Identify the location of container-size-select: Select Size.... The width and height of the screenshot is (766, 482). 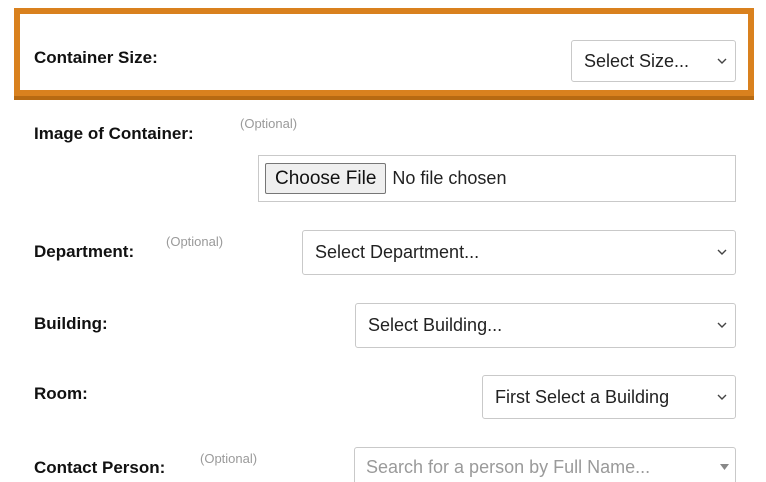
(653, 61).